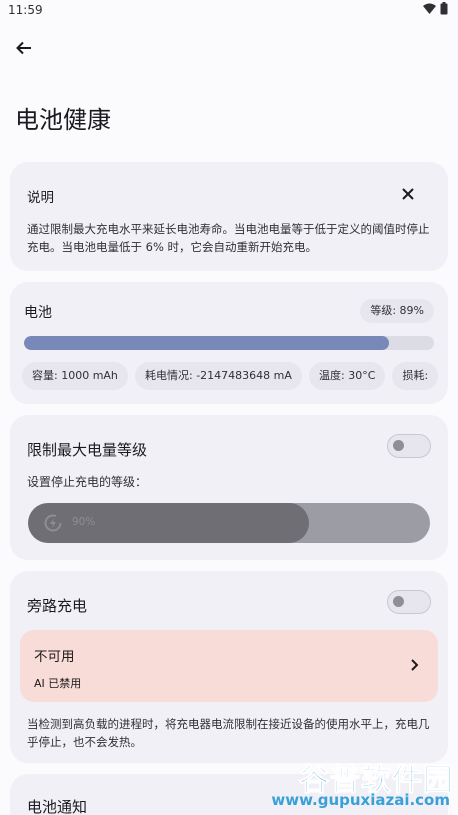 This screenshot has height=815, width=458. Describe the element at coordinates (84, 522) in the screenshot. I see `slider-value-label: 90%` at that location.